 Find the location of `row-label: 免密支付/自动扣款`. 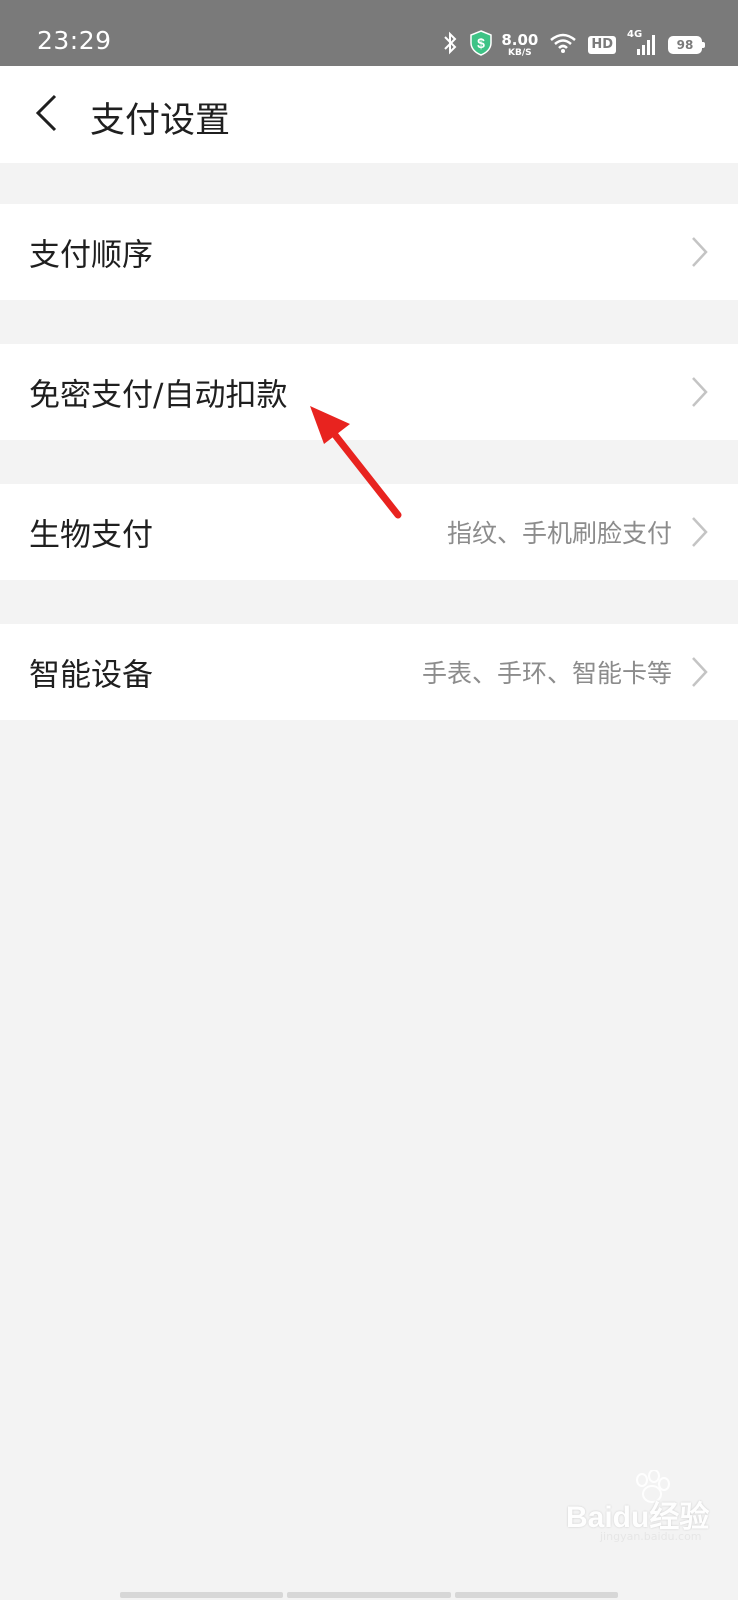

row-label: 免密支付/自动扣款 is located at coordinates (158, 395).